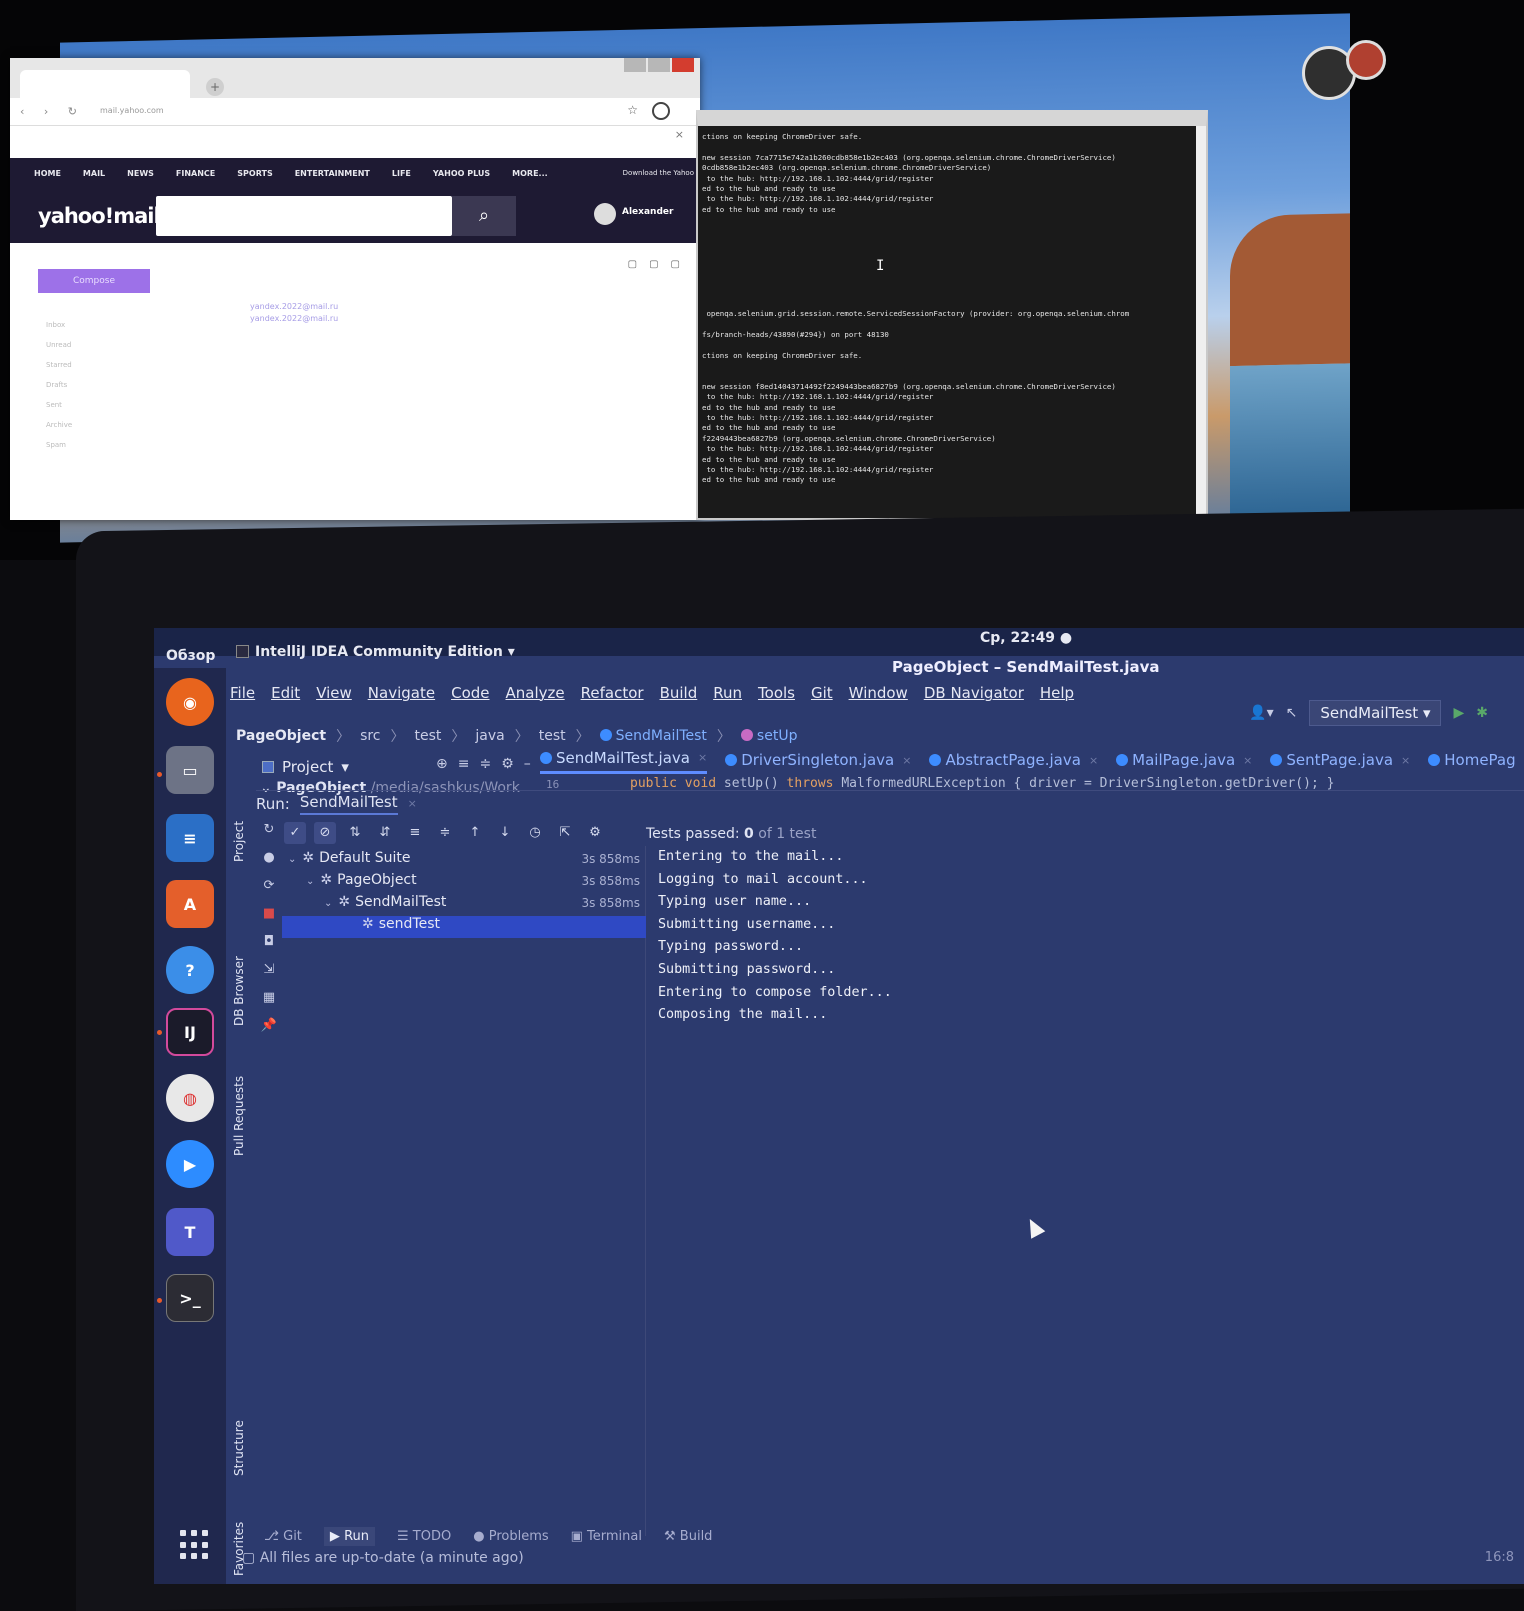  I want to click on notification-icon, so click(1366, 60).